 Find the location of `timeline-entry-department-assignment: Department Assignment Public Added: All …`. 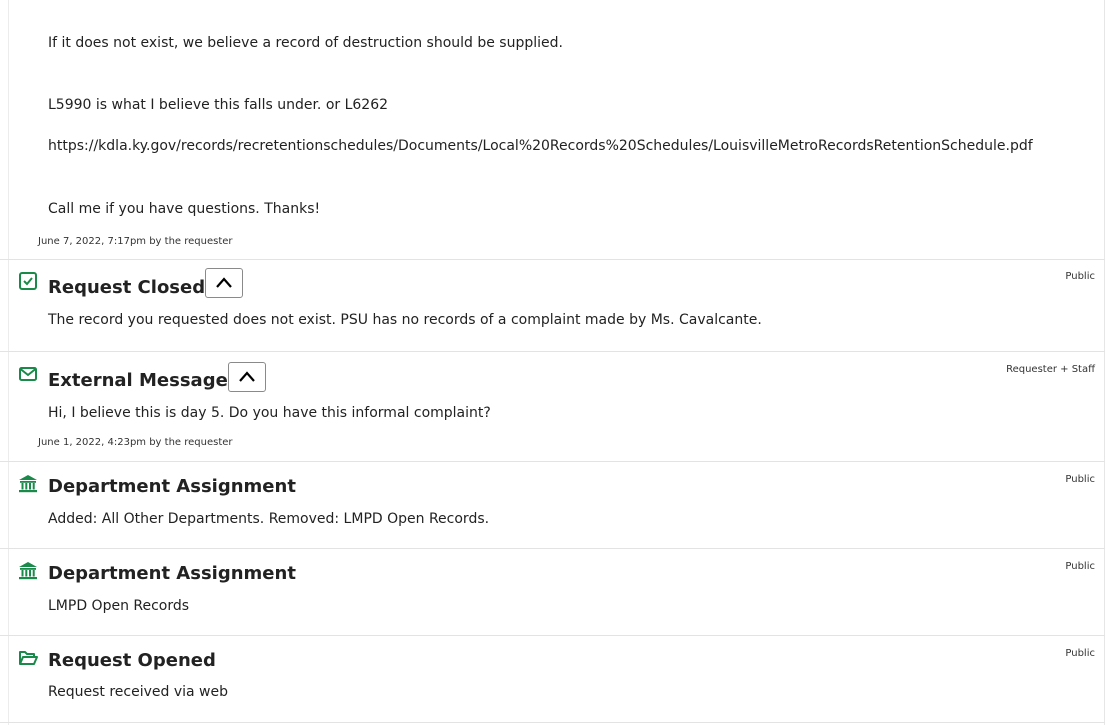

timeline-entry-department-assignment: Department Assignment Public Added: All … is located at coordinates (552, 505).